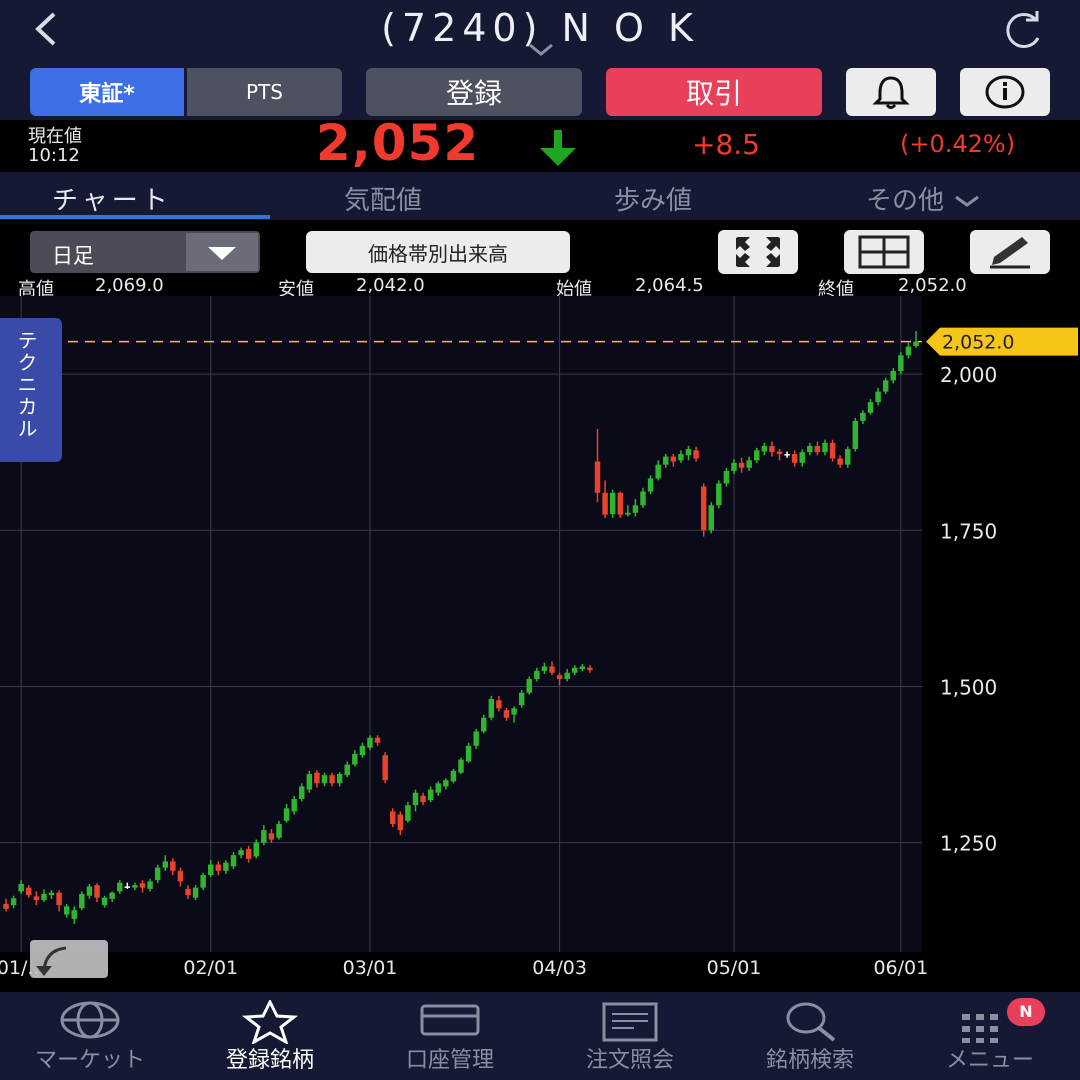  Describe the element at coordinates (958, 144) in the screenshot. I see `price-change-percent: (+0.42%)` at that location.